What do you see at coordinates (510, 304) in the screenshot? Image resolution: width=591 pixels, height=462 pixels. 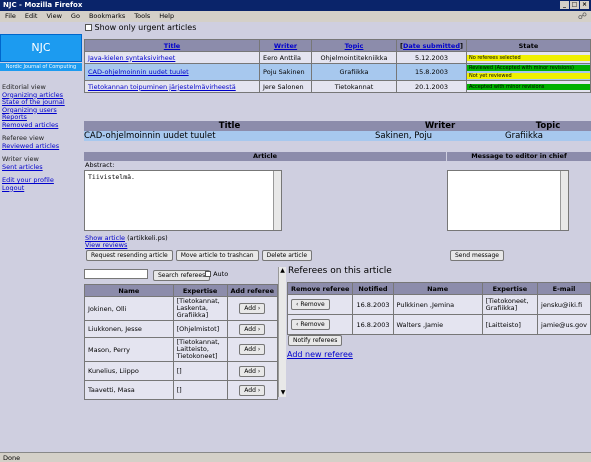 I see `referee-expertise: [Tietokoneet, Grafiikka]` at bounding box center [510, 304].